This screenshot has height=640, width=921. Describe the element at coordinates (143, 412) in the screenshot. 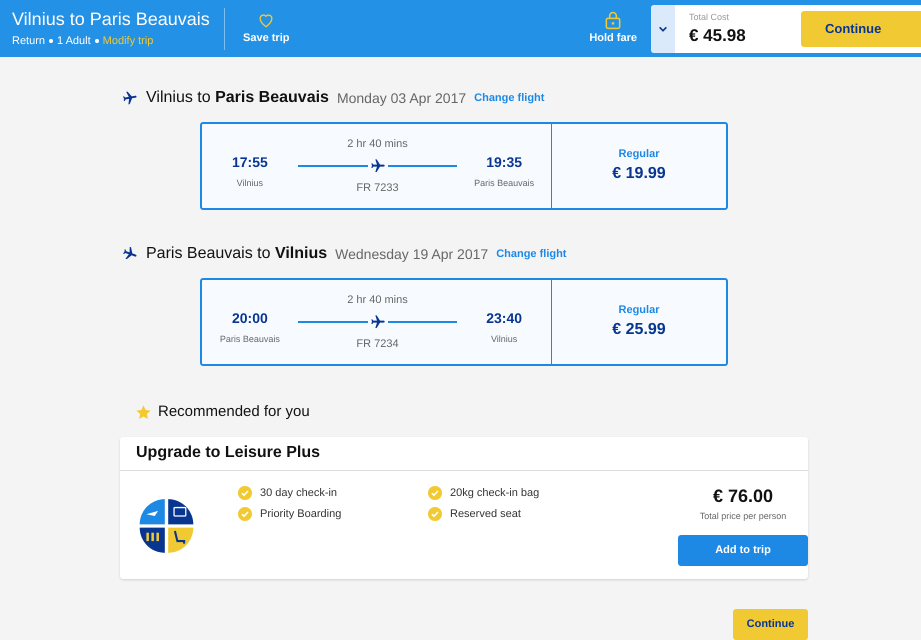

I see `star-icon` at that location.